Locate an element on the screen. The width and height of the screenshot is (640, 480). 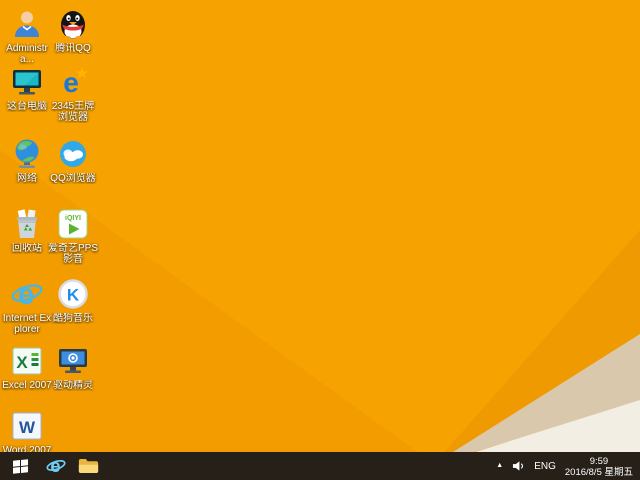
desktop-icon-this-pc: 这台电脑 is located at coordinates (27, 88).